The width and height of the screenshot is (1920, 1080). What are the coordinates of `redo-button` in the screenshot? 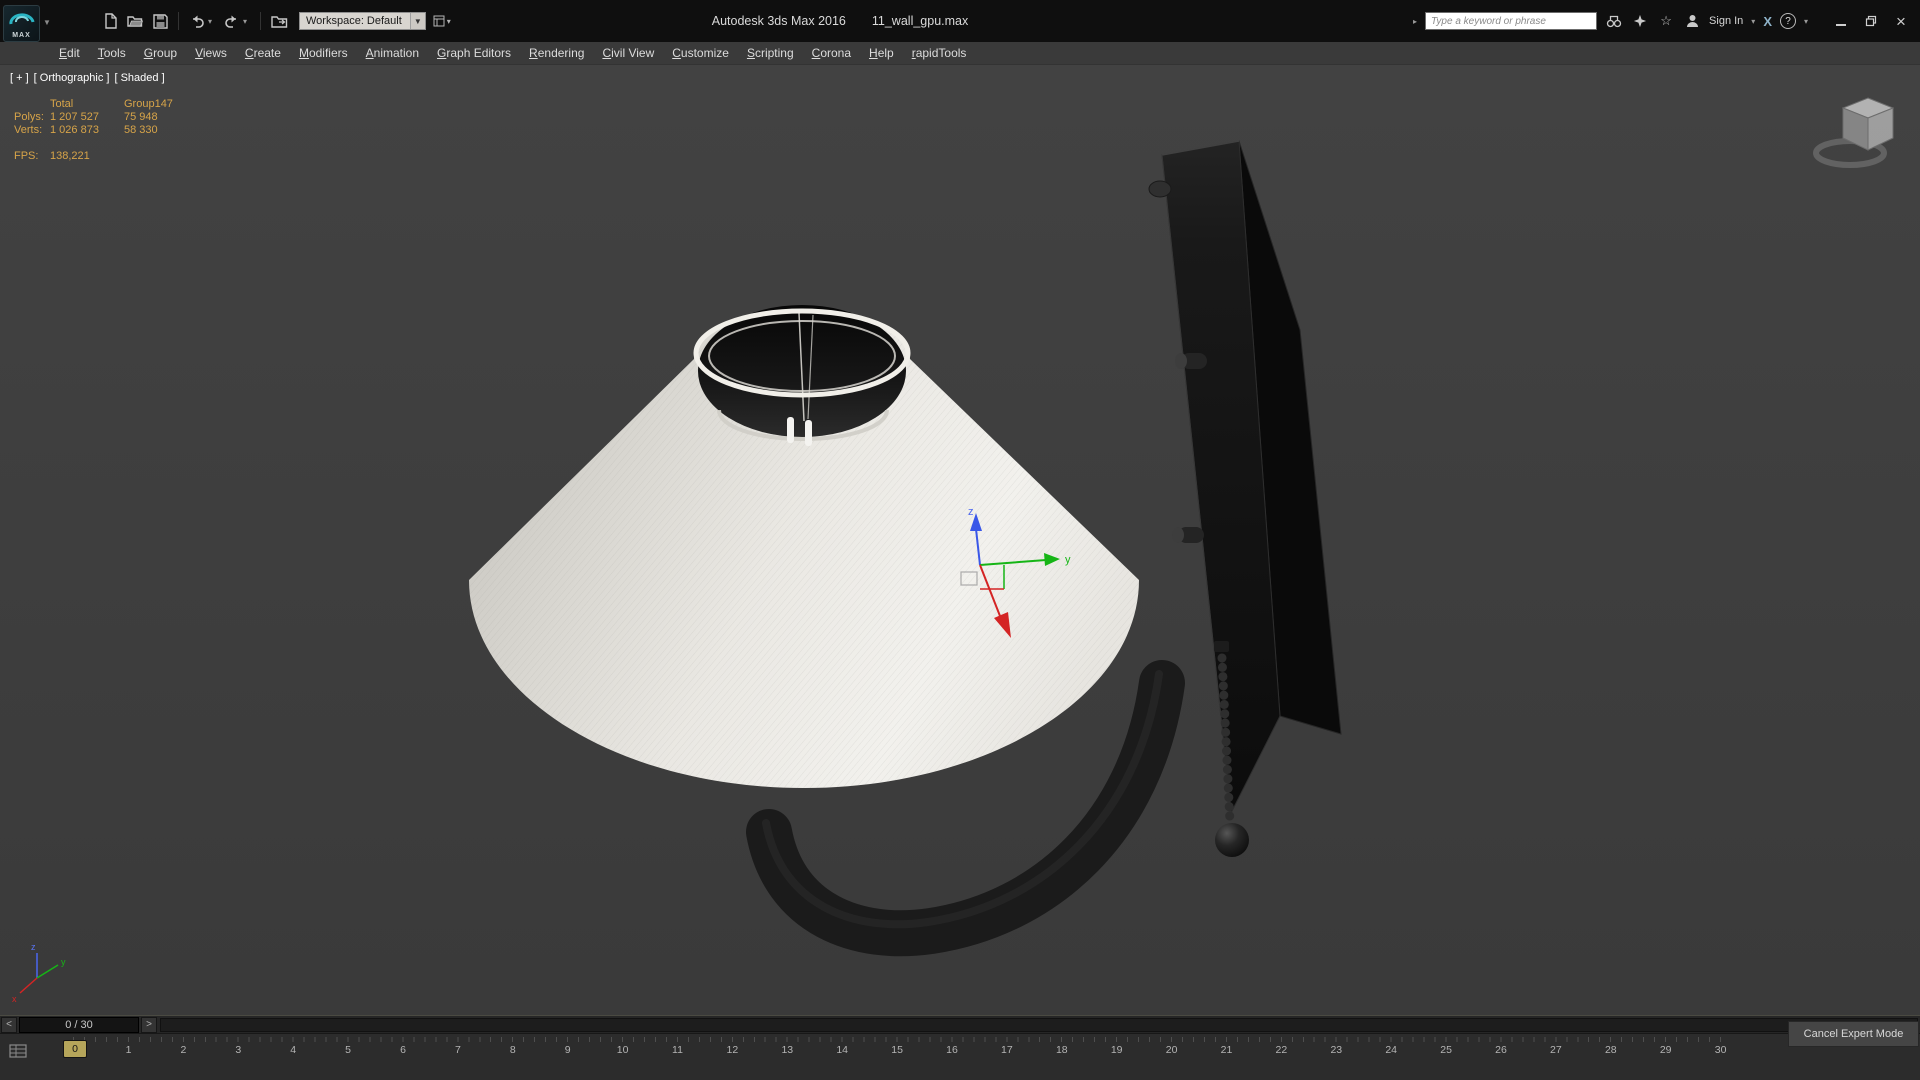 It's located at (232, 21).